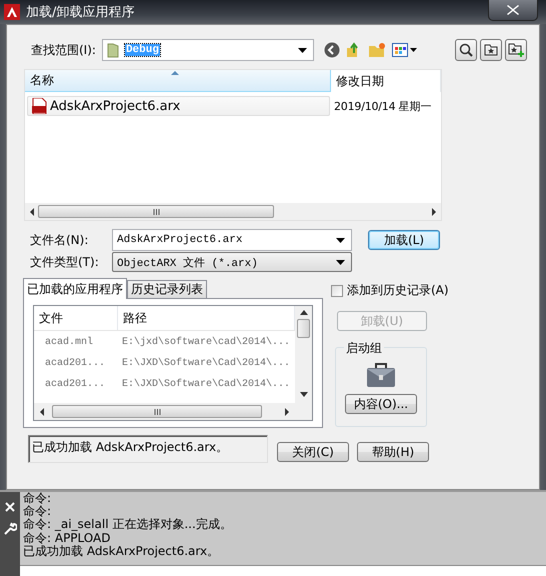  Describe the element at coordinates (167, 289) in the screenshot. I see `tab: 历史记录列表` at that location.